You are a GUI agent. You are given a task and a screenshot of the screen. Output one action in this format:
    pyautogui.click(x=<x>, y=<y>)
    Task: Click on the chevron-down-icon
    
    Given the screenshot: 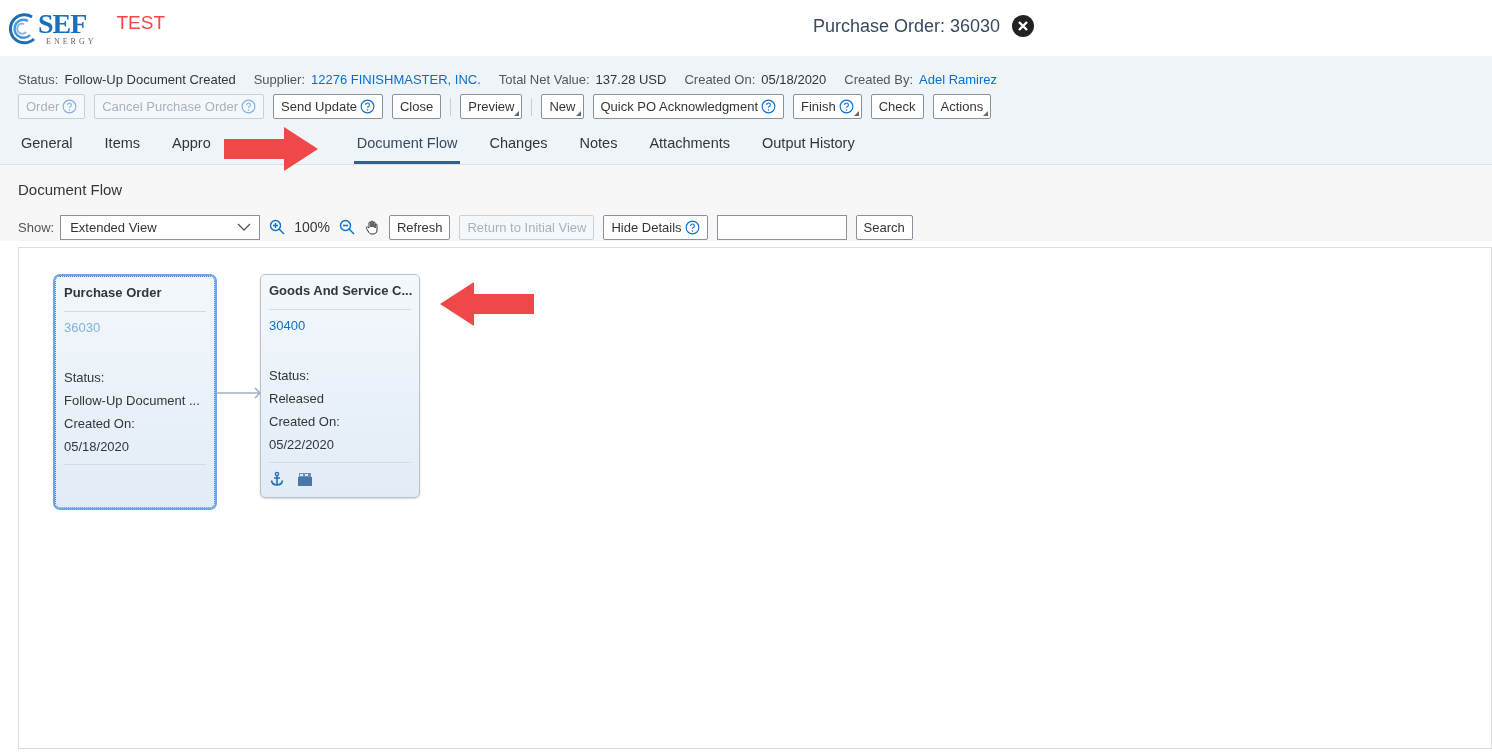 What is the action you would take?
    pyautogui.click(x=244, y=227)
    